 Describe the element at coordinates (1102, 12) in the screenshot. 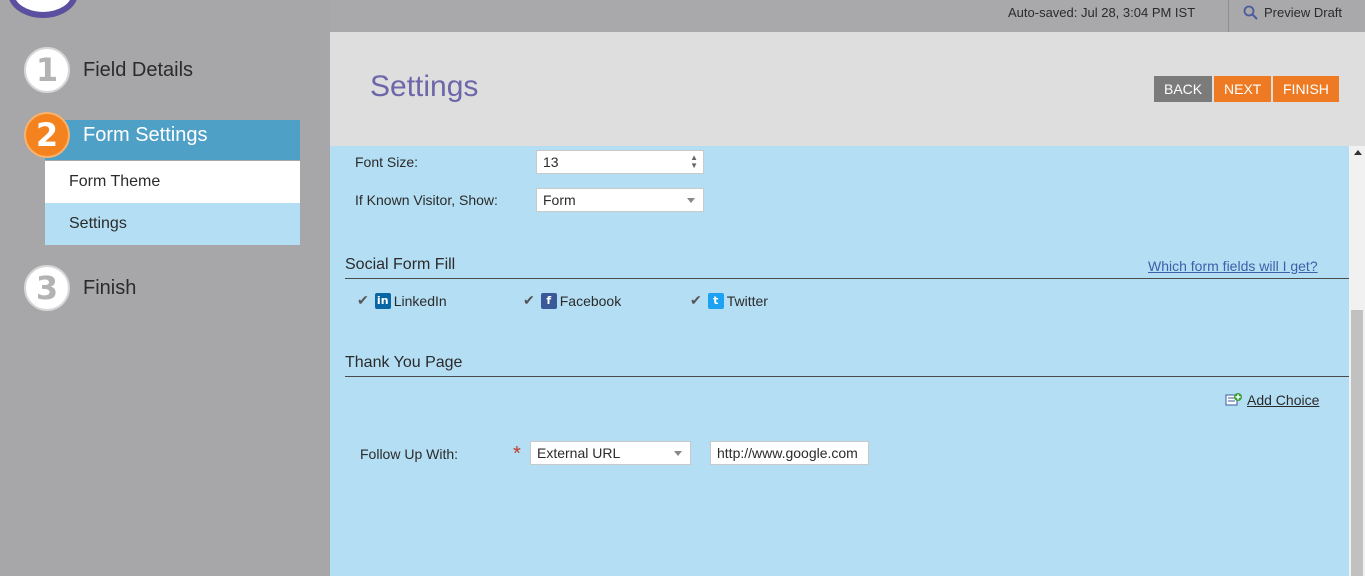

I see `autosave-status: Auto-saved: Jul 28, 3:04 PM IST` at that location.